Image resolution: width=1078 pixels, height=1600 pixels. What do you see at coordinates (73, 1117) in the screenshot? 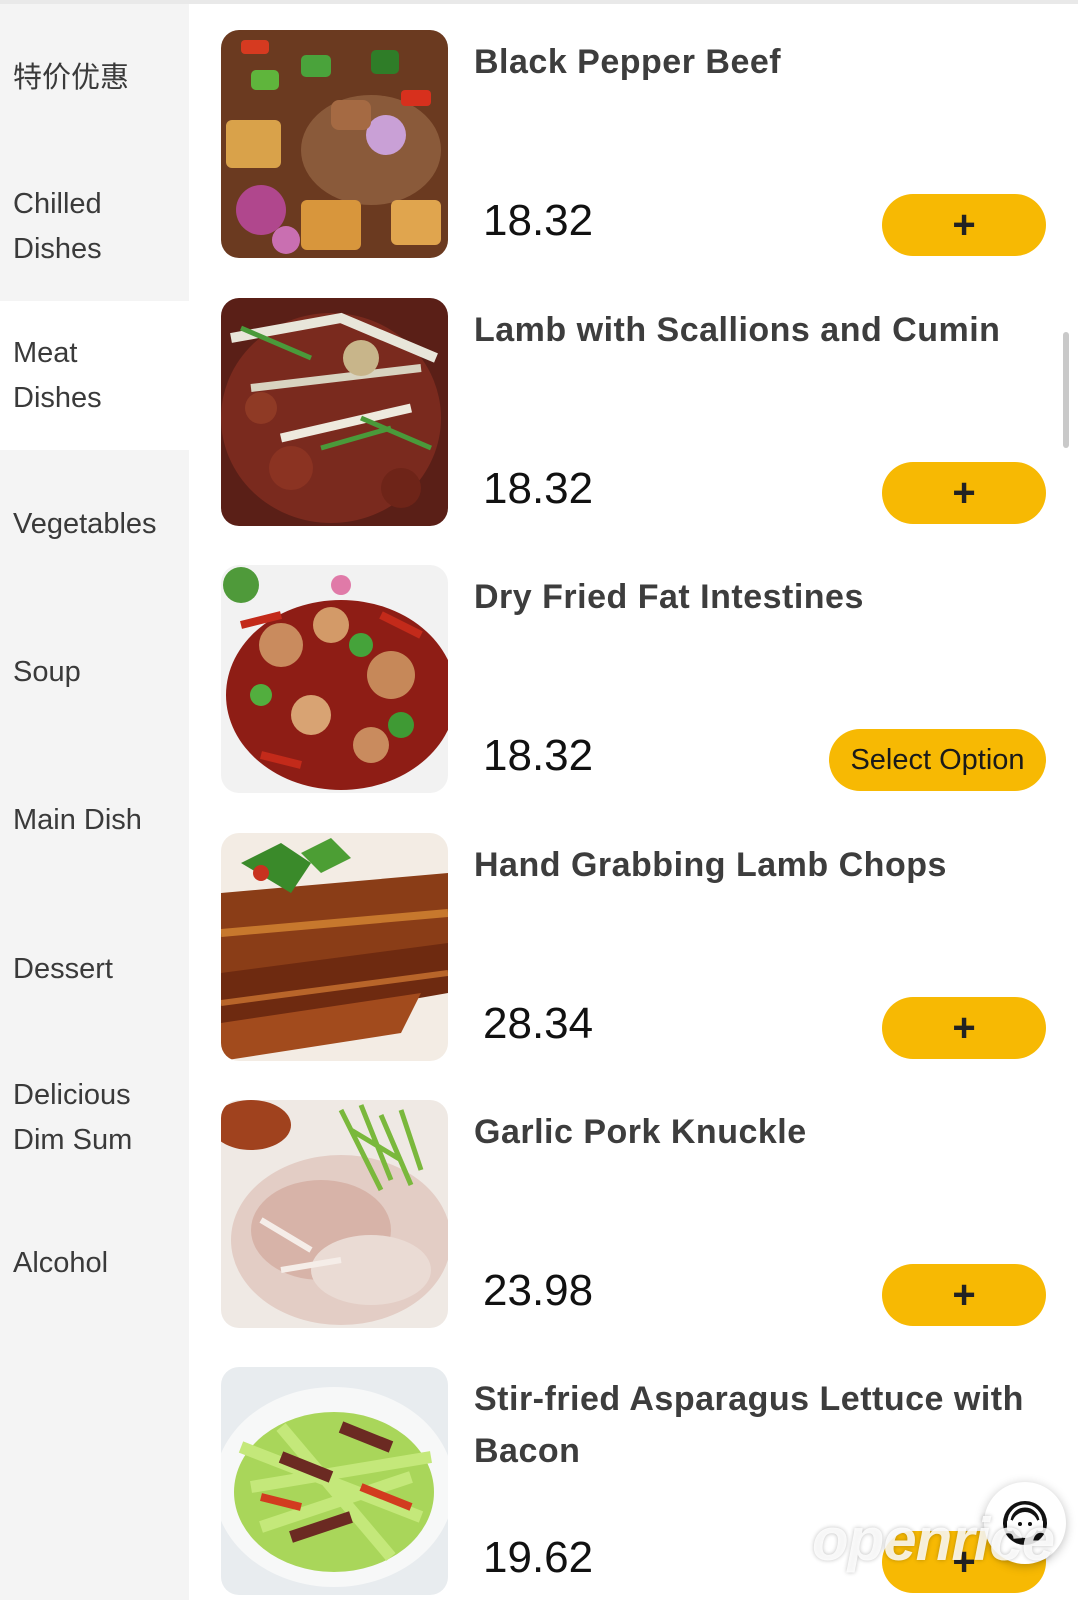
I see `category-label: Delicious Dim Sum` at bounding box center [73, 1117].